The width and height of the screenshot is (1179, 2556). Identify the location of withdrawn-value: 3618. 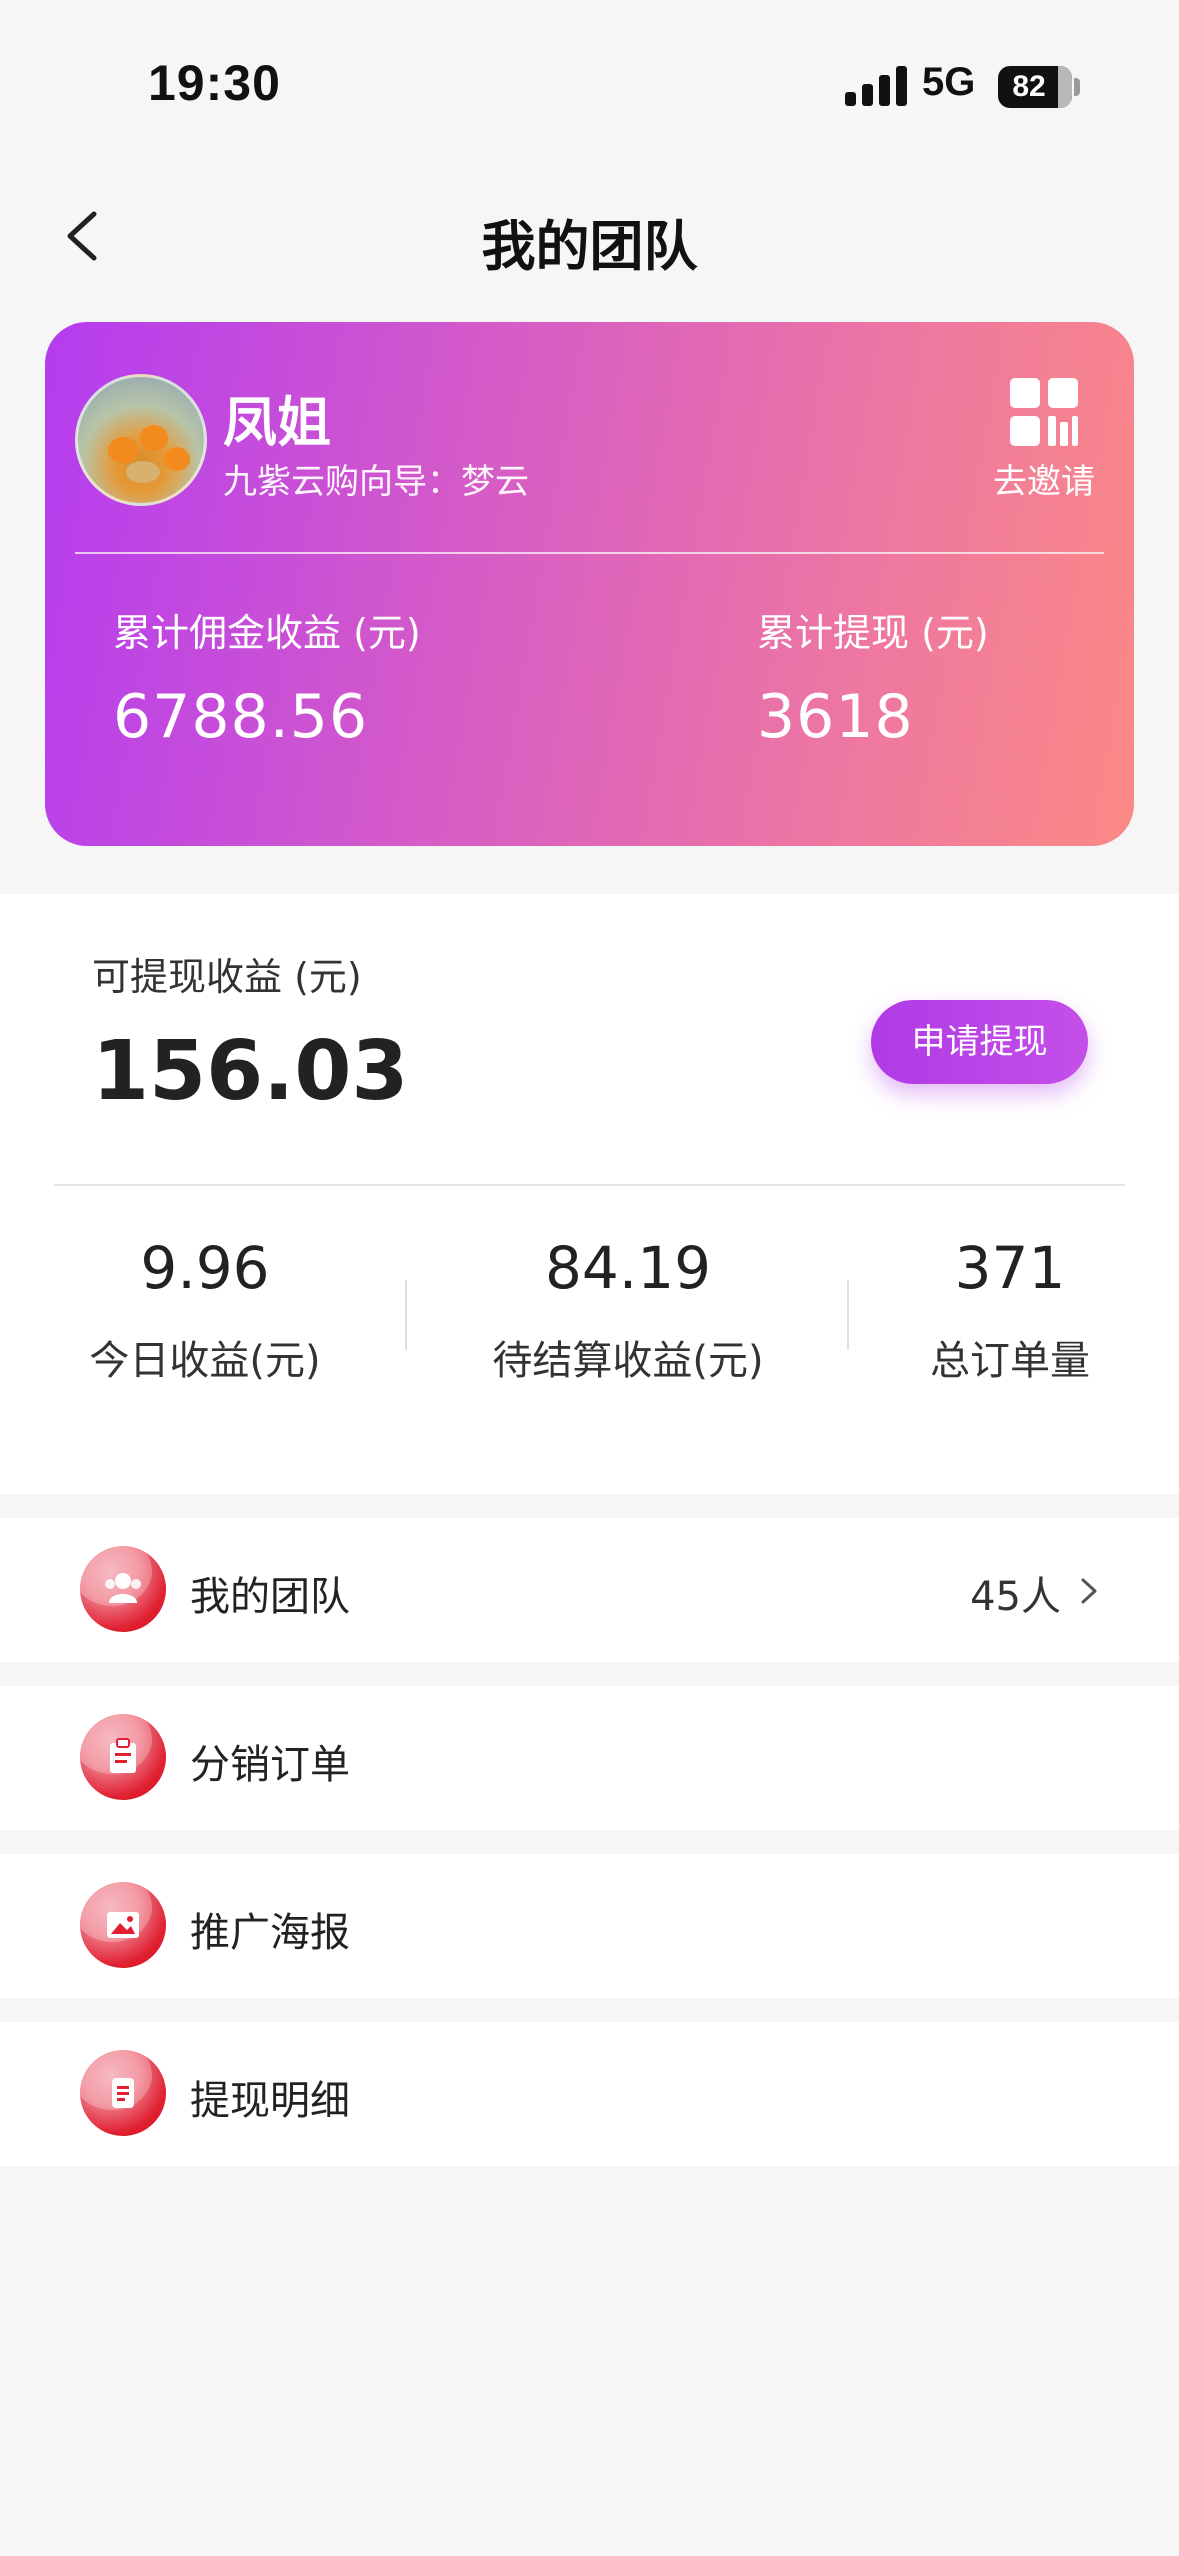
(835, 717).